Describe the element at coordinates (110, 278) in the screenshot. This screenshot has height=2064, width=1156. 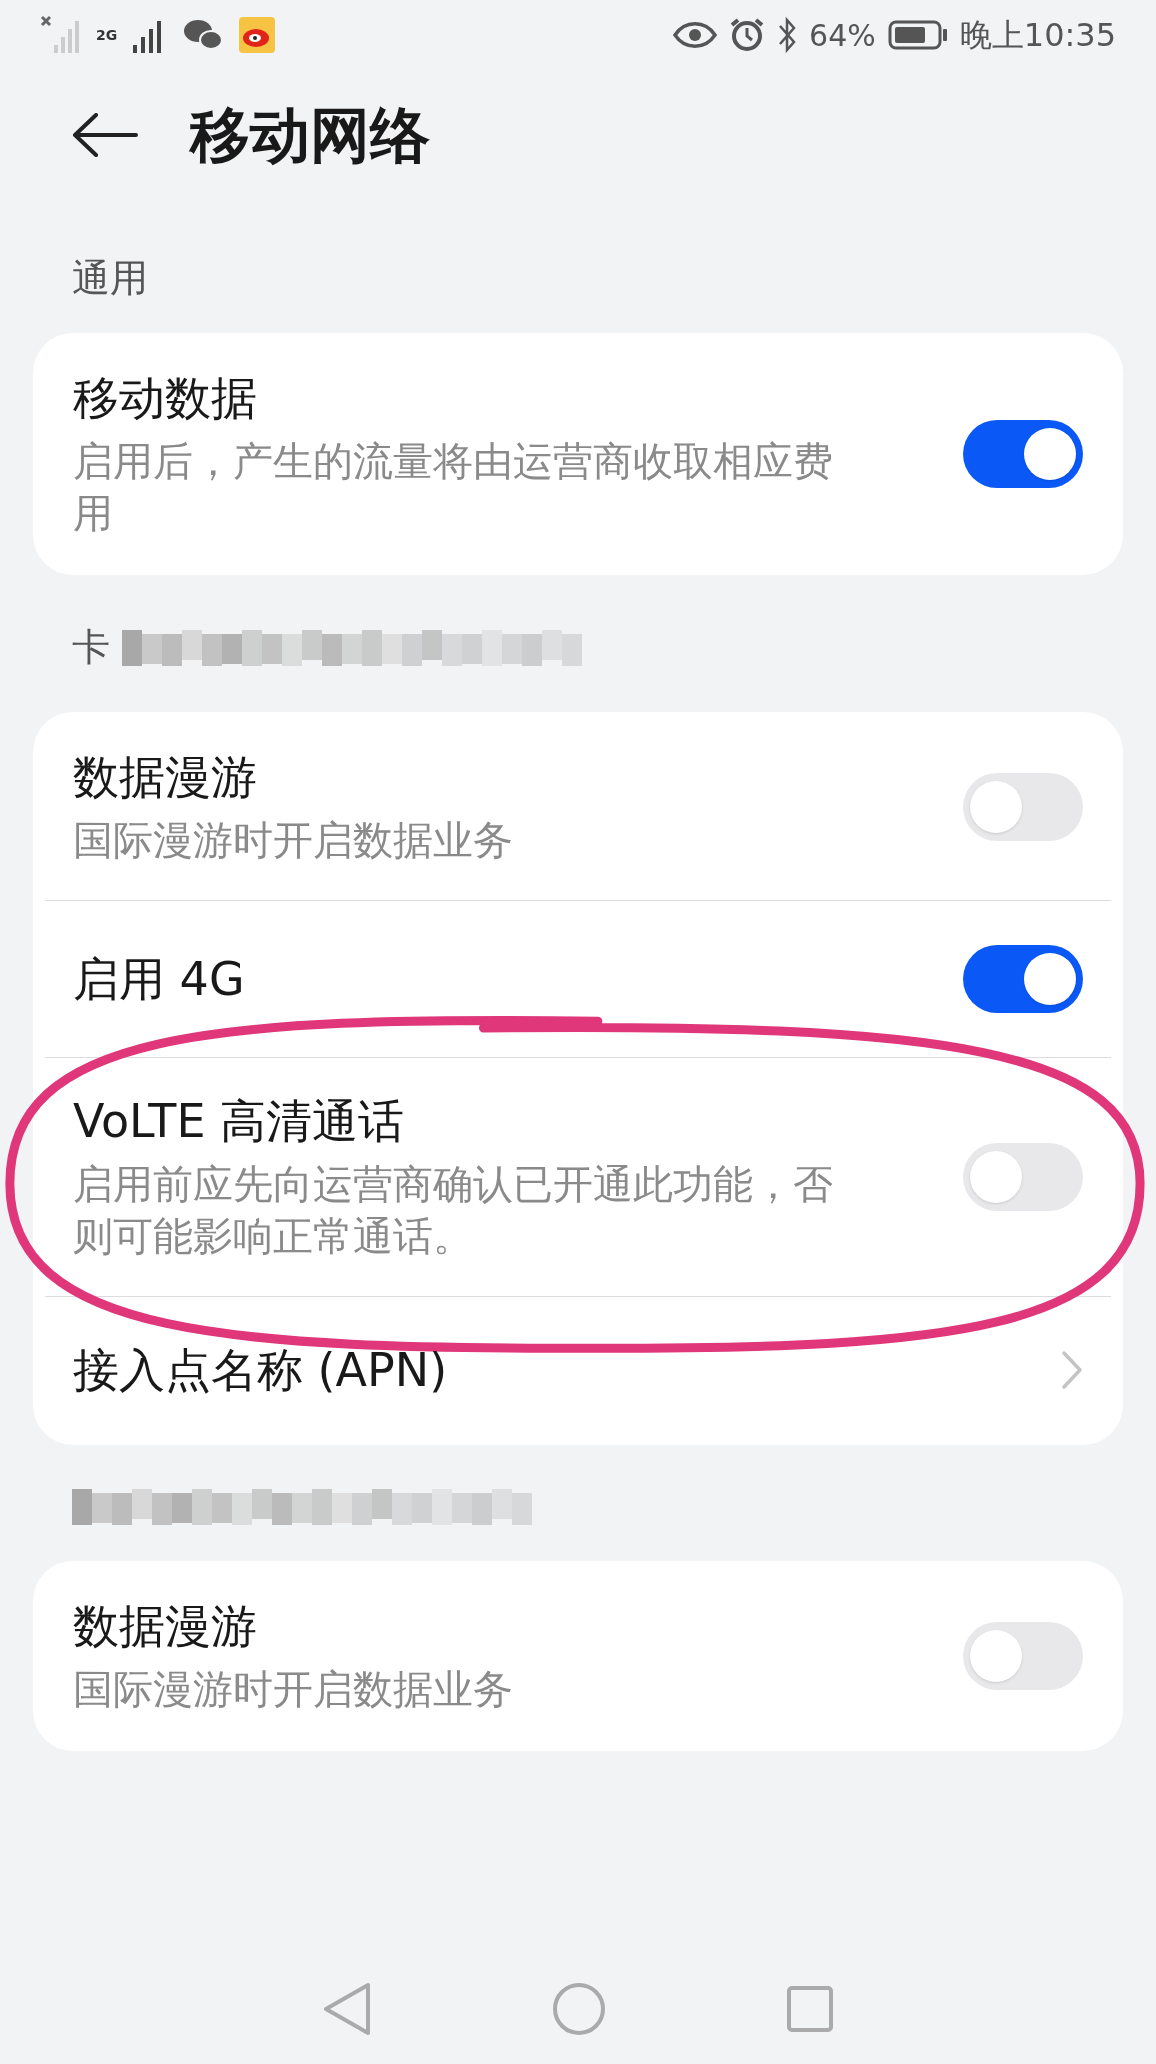
I see `section-heading: 通用` at that location.